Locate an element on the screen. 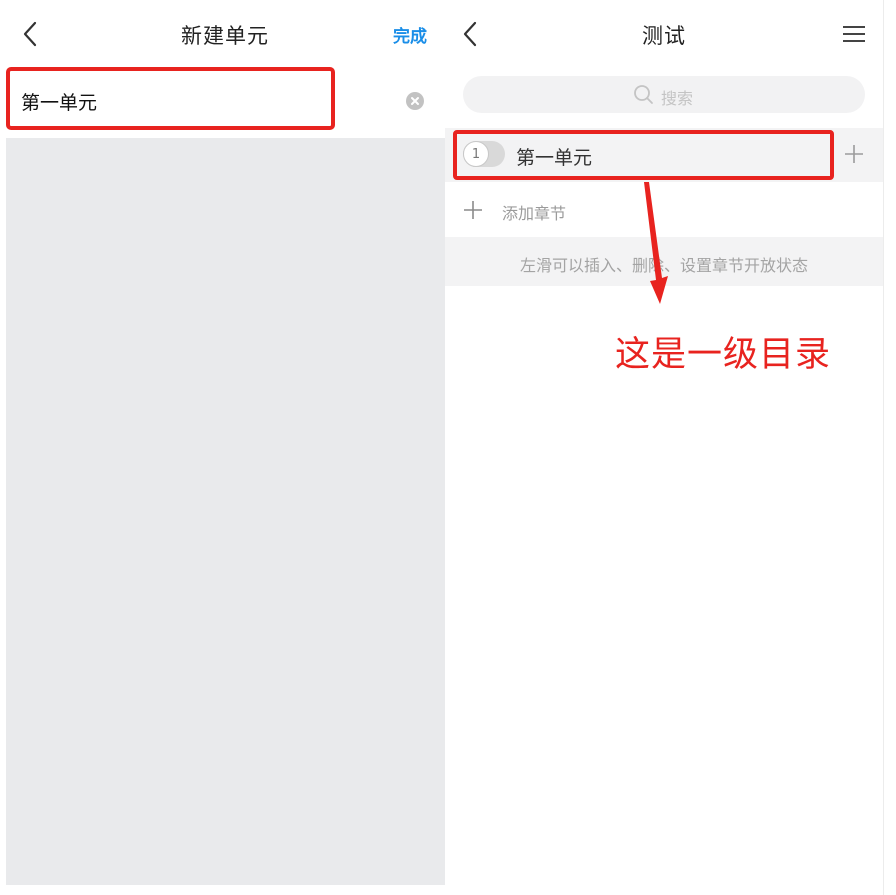 This screenshot has height=895, width=896. toggle-knob: 1 is located at coordinates (476, 154).